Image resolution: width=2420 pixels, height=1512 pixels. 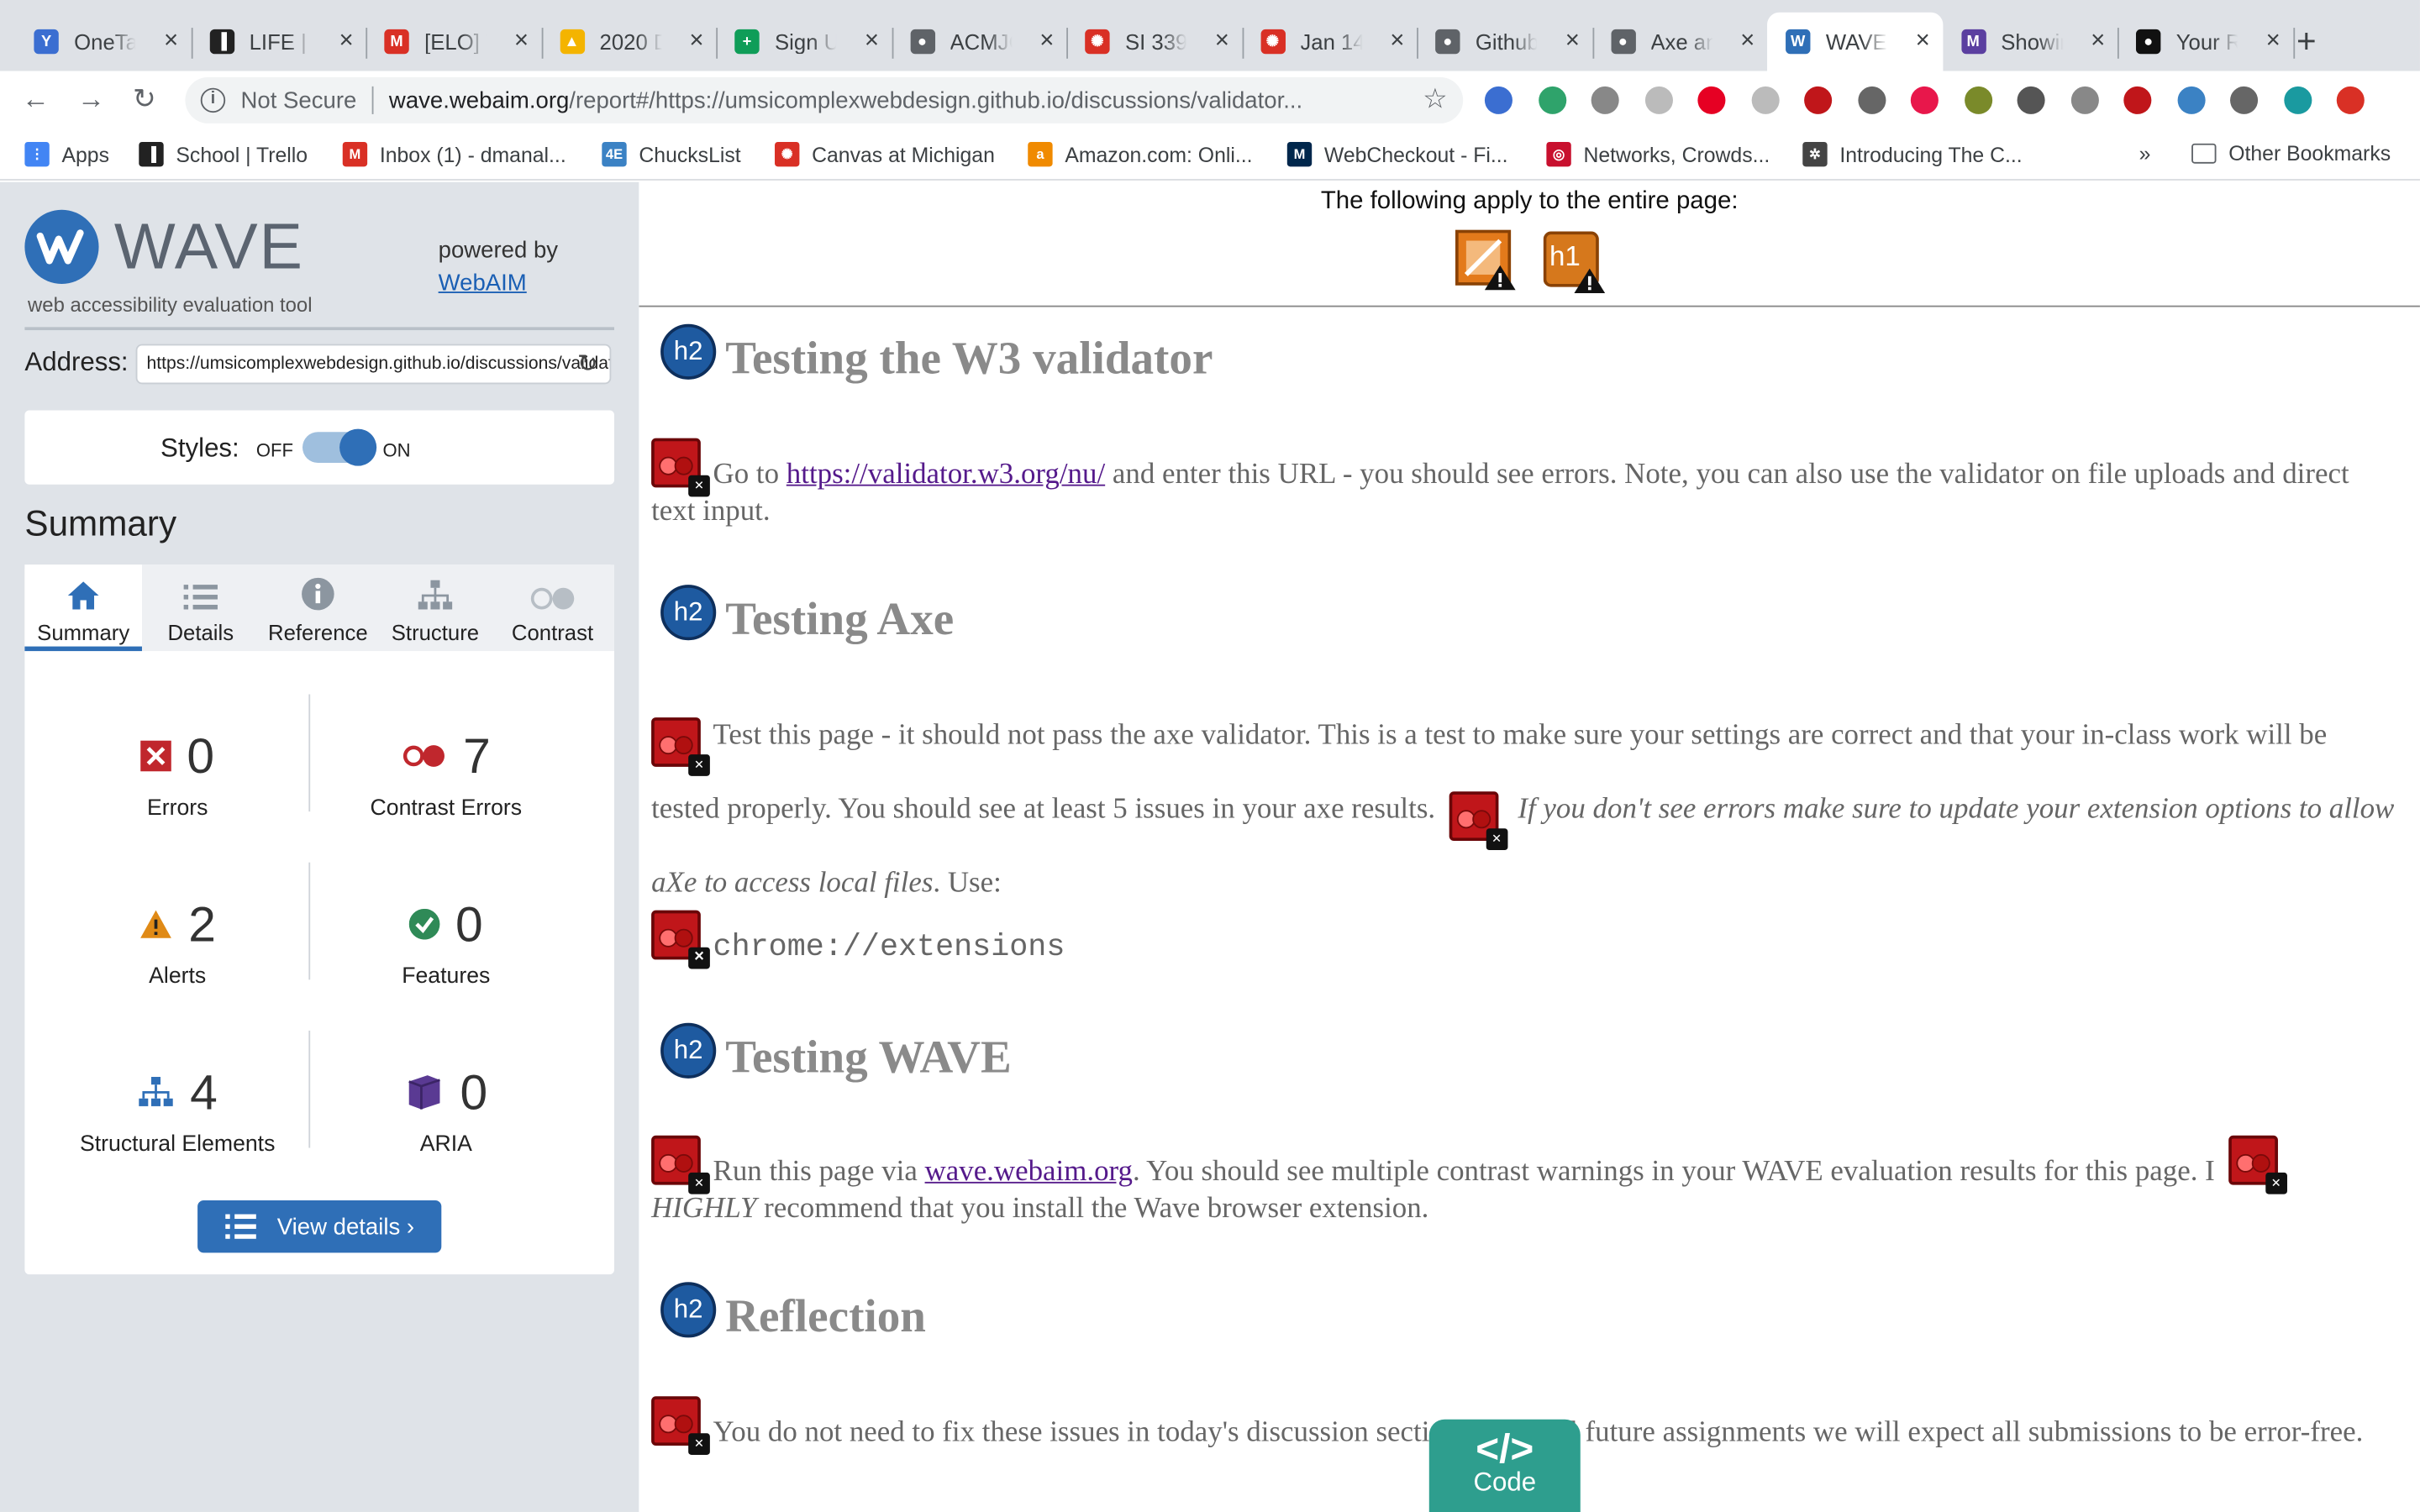 What do you see at coordinates (1575, 267) in the screenshot?
I see `h1-alert-icon: h1` at bounding box center [1575, 267].